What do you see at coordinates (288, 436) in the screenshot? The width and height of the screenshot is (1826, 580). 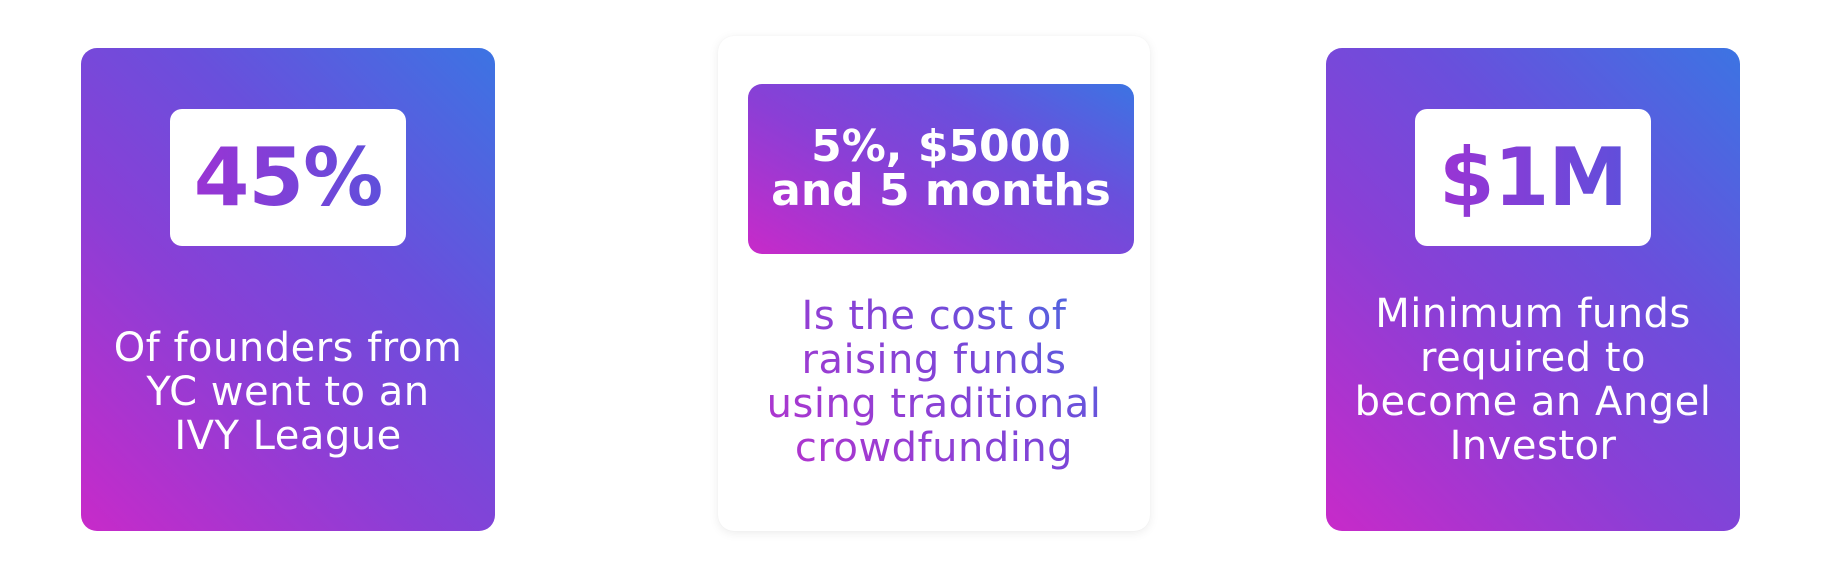 I see `description-line: IVY League` at bounding box center [288, 436].